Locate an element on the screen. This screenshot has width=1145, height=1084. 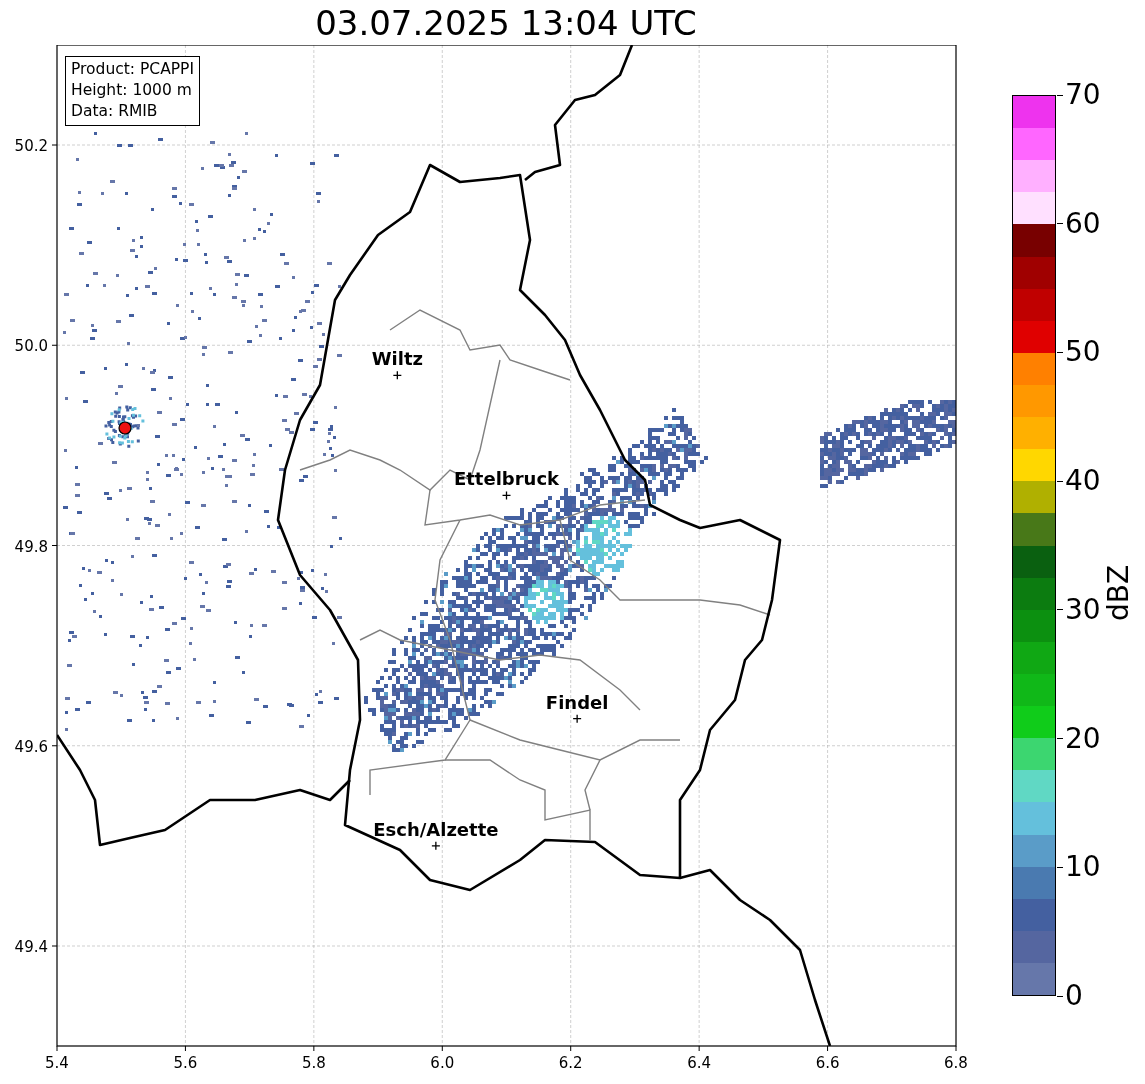
info-text: Data: RMIB is located at coordinates (115, 111).